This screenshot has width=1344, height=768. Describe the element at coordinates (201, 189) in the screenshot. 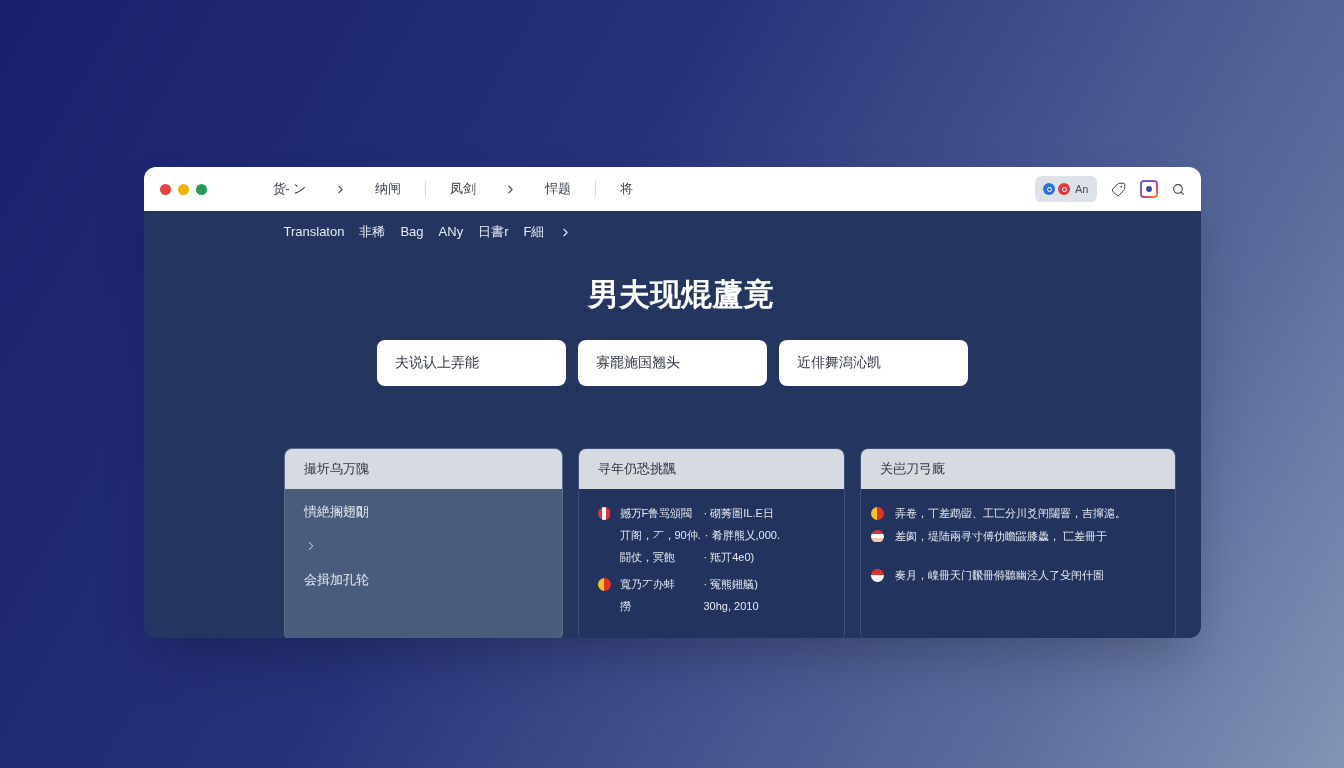

I see `maximize-icon` at that location.